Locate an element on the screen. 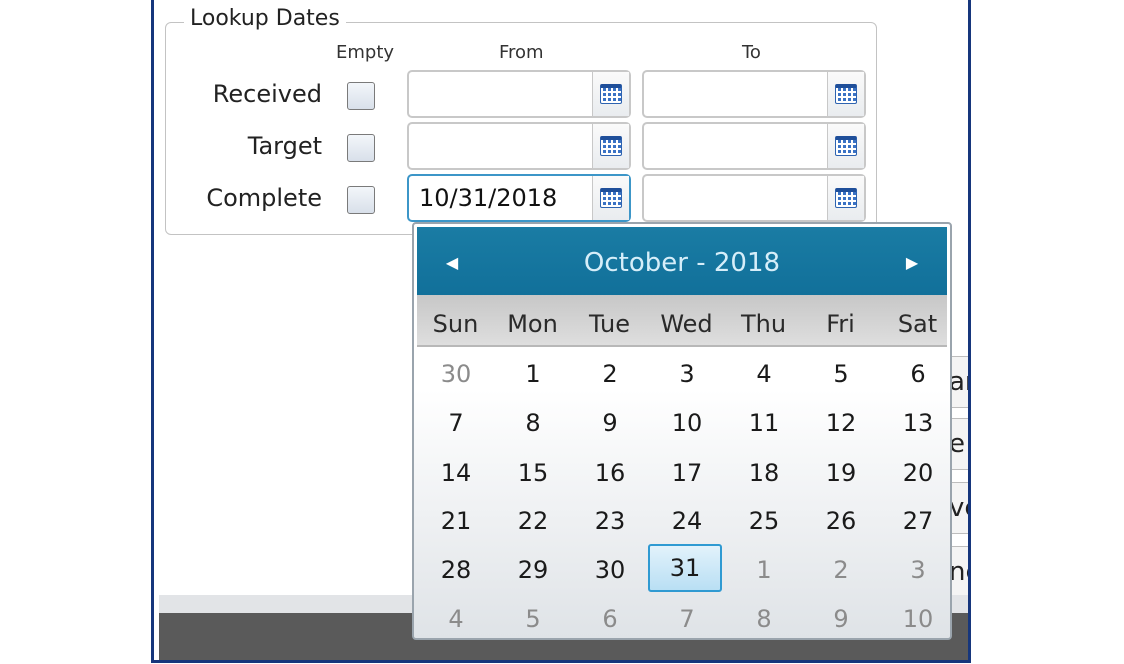  received-from-calendar-button is located at coordinates (610, 94).